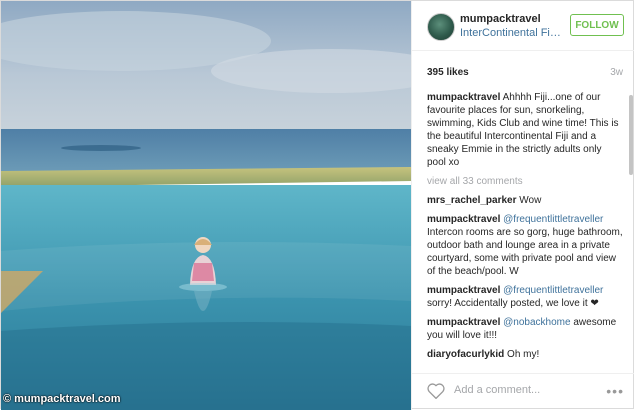  What do you see at coordinates (62, 399) in the screenshot?
I see `watermark-text: © mumpacktravel.com` at bounding box center [62, 399].